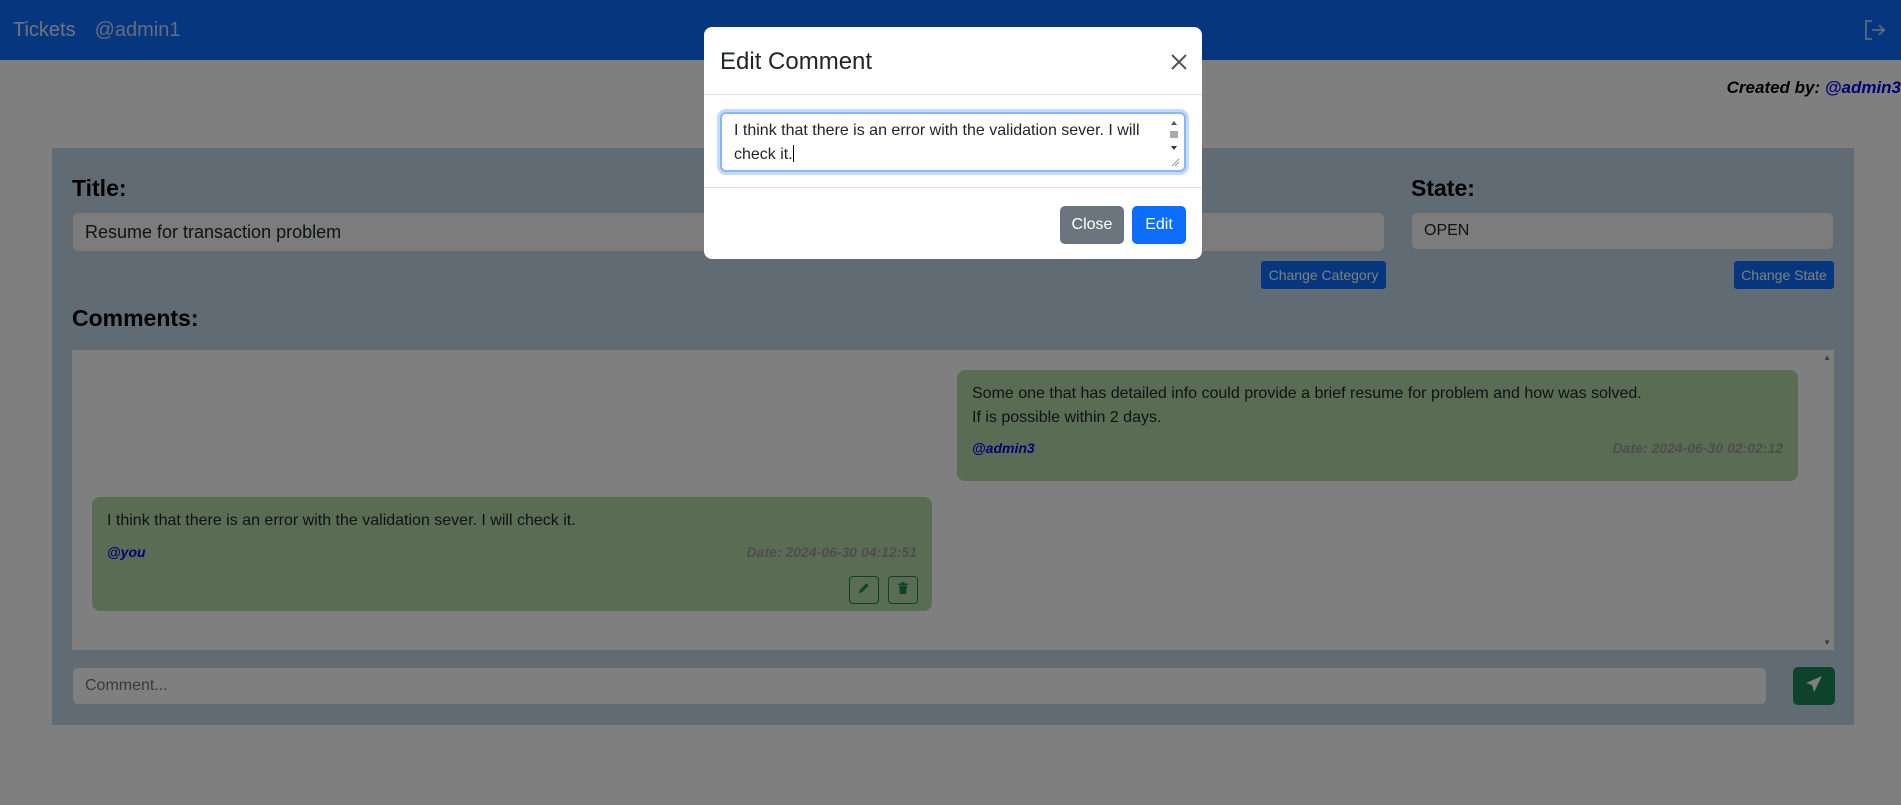  What do you see at coordinates (1092, 225) in the screenshot?
I see `close-button: Close` at bounding box center [1092, 225].